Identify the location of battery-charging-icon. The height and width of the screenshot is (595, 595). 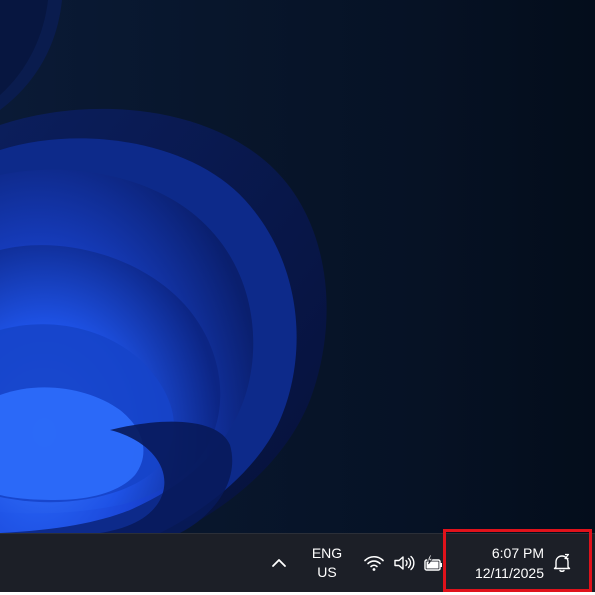
(433, 562).